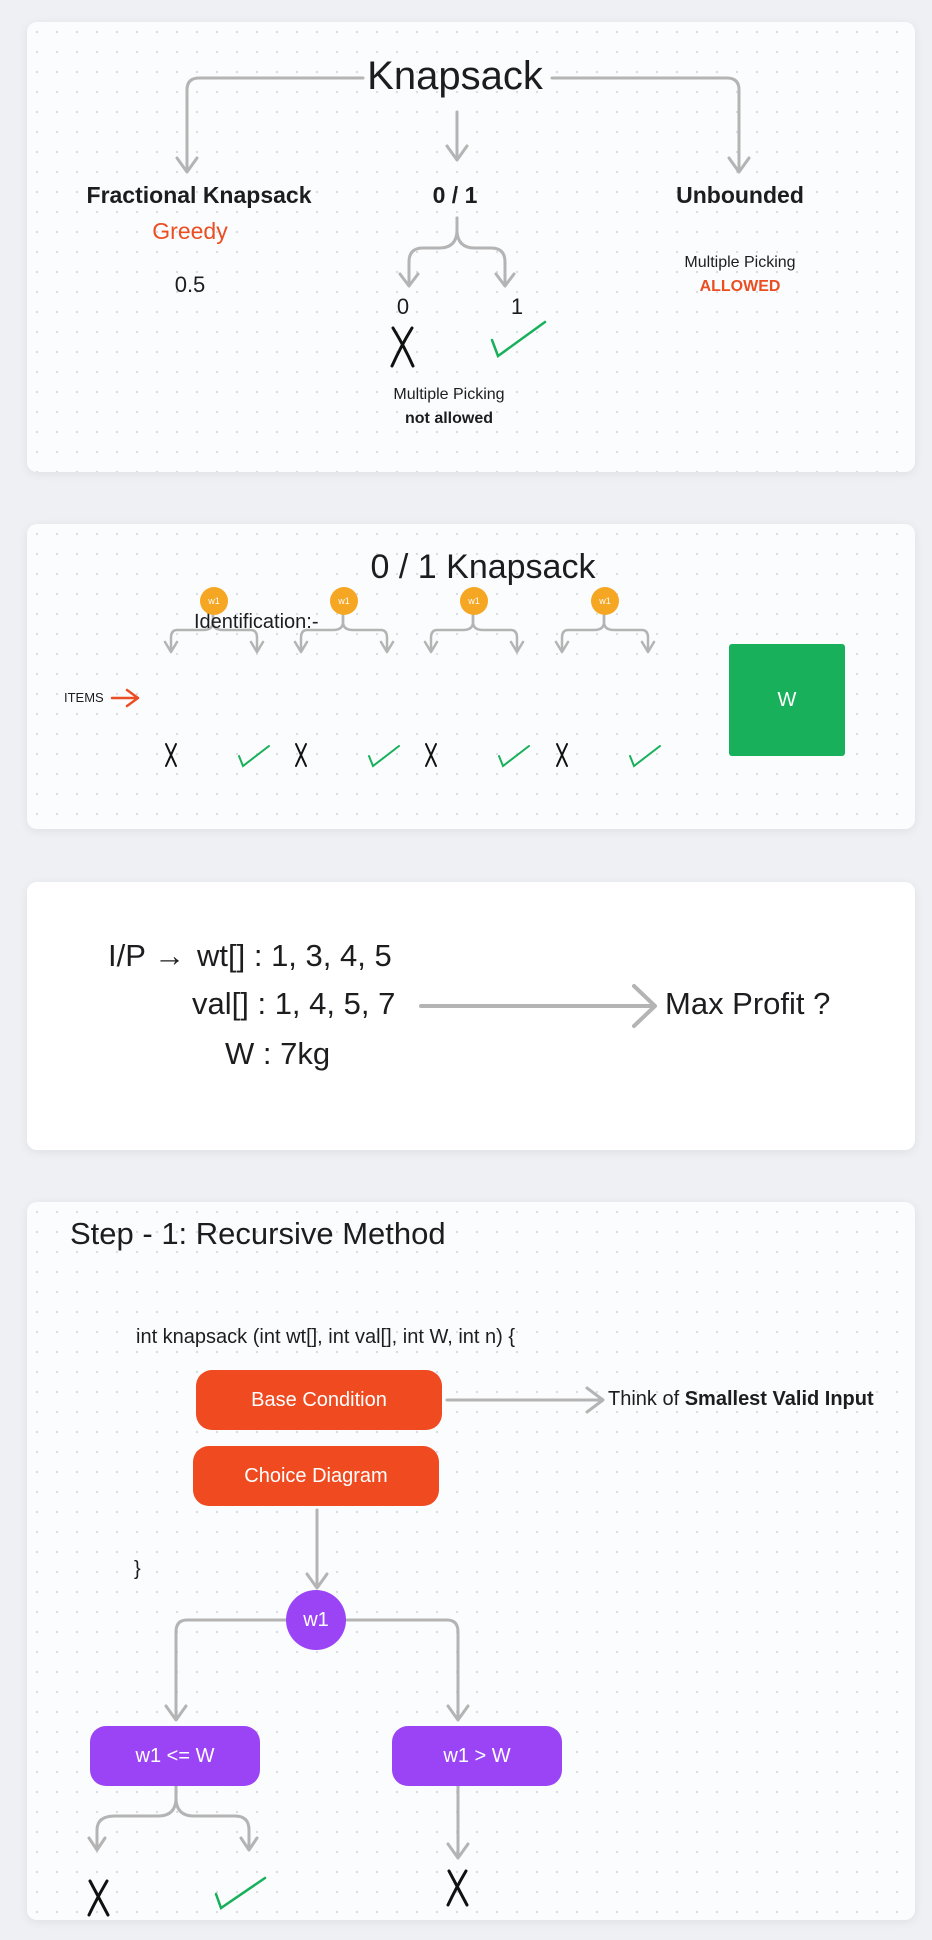  What do you see at coordinates (146, 955) in the screenshot?
I see `input-prefix: I/P →` at bounding box center [146, 955].